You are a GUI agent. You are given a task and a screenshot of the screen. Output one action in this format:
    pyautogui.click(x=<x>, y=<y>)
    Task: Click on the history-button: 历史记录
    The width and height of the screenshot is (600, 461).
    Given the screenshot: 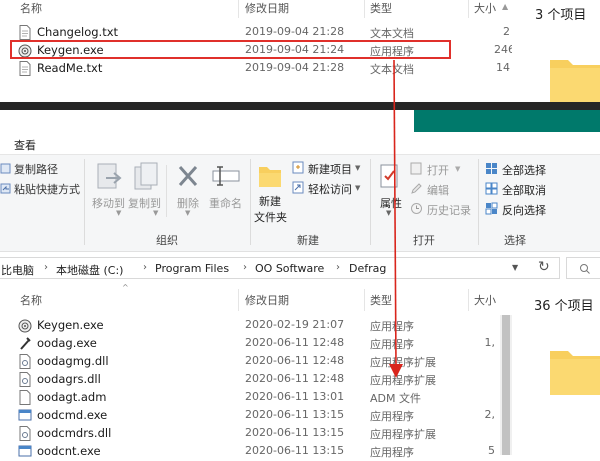 What is the action you would take?
    pyautogui.click(x=449, y=210)
    